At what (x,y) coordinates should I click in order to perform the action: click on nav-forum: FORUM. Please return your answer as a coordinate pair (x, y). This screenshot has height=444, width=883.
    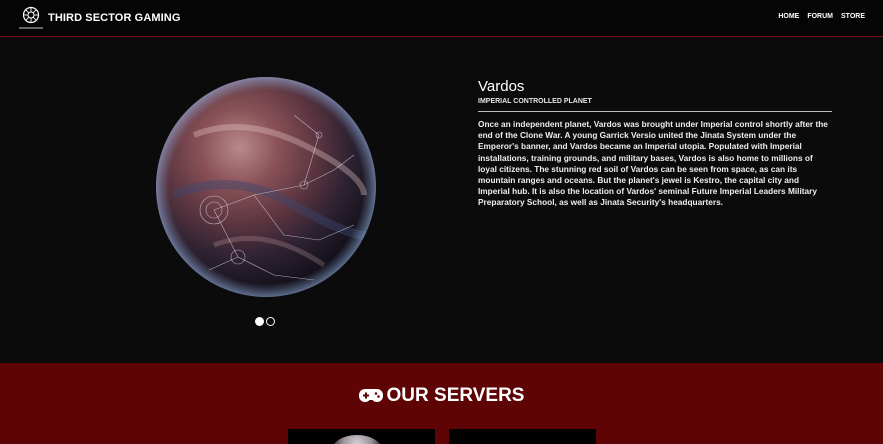
    Looking at the image, I should click on (820, 16).